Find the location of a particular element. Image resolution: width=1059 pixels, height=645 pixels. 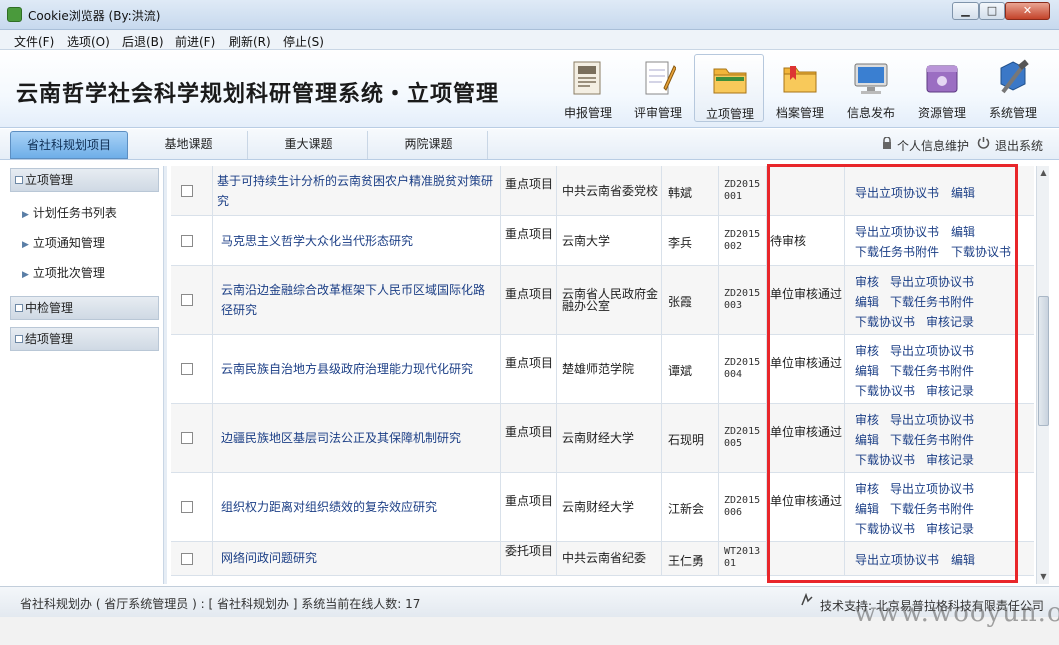

project-code: ZD2015002 is located at coordinates (742, 240).